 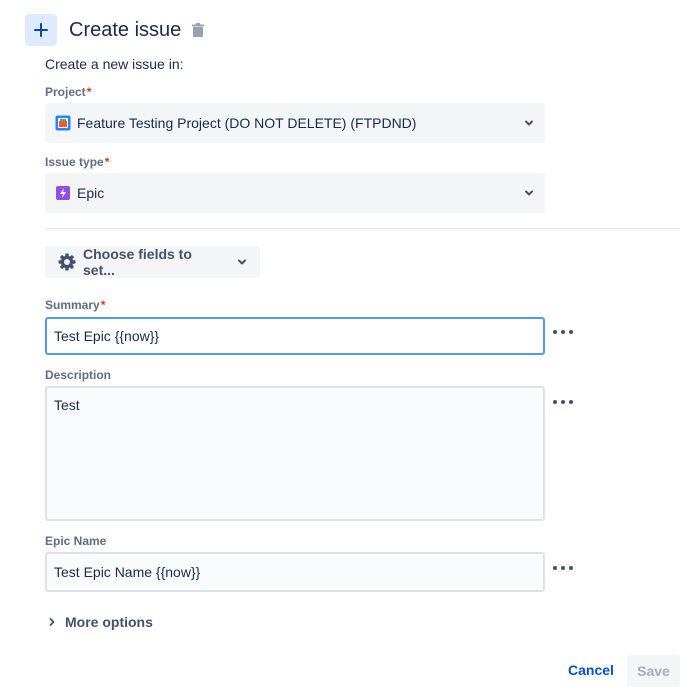 What do you see at coordinates (295, 572) in the screenshot?
I see `epic-name-input: Test Epic Name {{now}}` at bounding box center [295, 572].